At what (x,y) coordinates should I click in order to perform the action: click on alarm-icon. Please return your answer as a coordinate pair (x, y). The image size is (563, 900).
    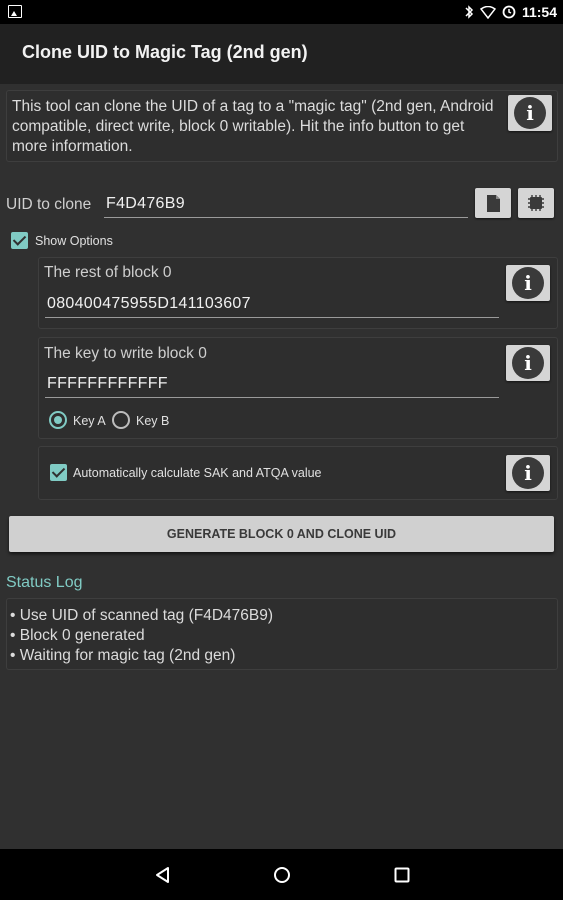
    Looking at the image, I should click on (509, 12).